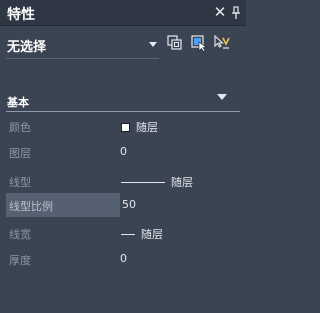  What do you see at coordinates (236, 13) in the screenshot?
I see `pin-icon` at bounding box center [236, 13].